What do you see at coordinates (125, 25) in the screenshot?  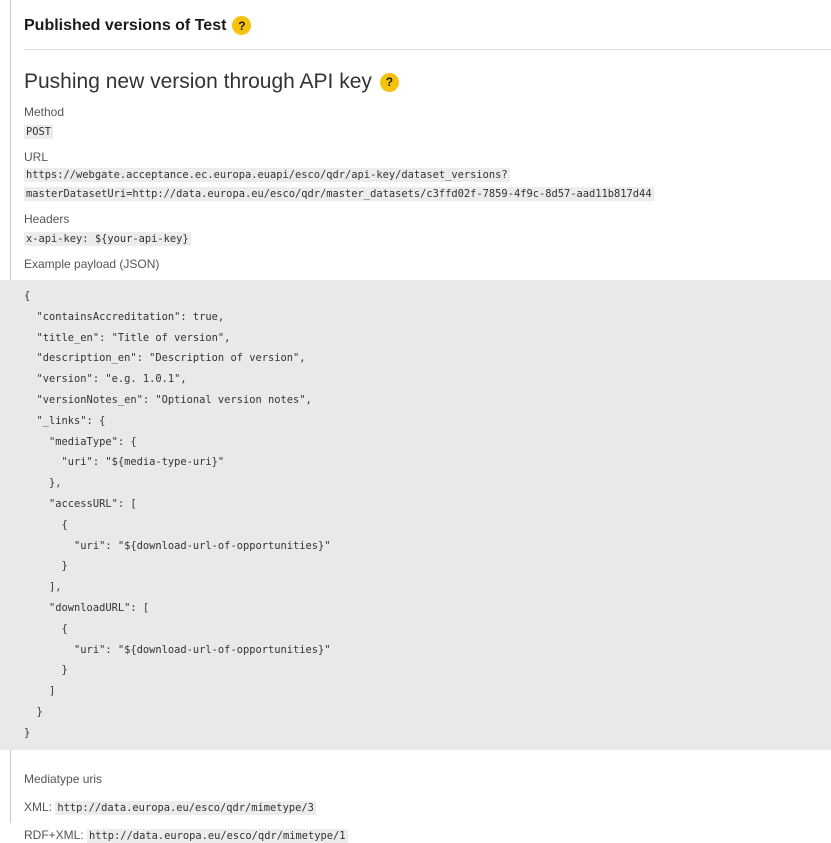 I see `section-title: Published versions of Test` at bounding box center [125, 25].